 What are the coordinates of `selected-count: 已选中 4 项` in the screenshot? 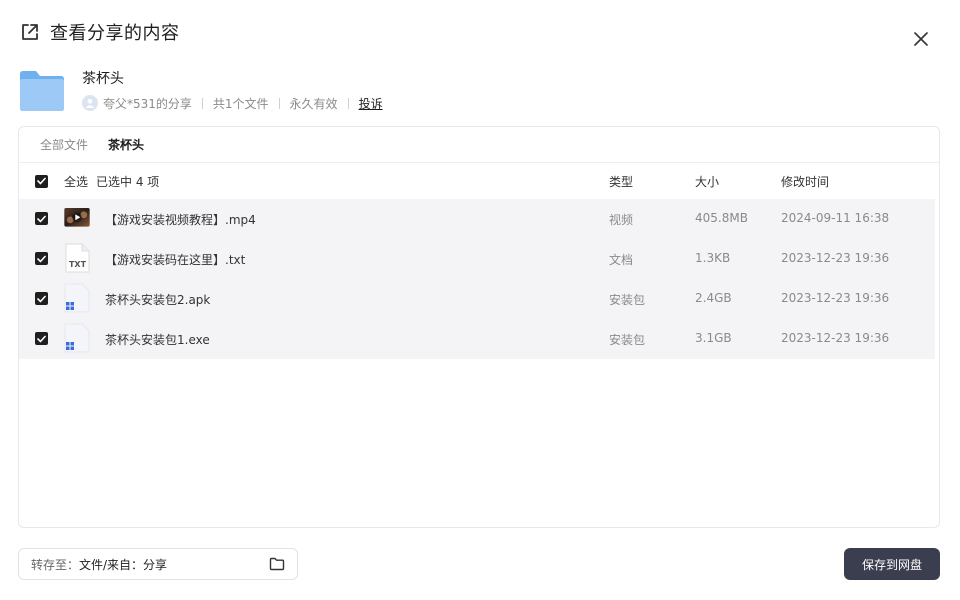 It's located at (128, 181).